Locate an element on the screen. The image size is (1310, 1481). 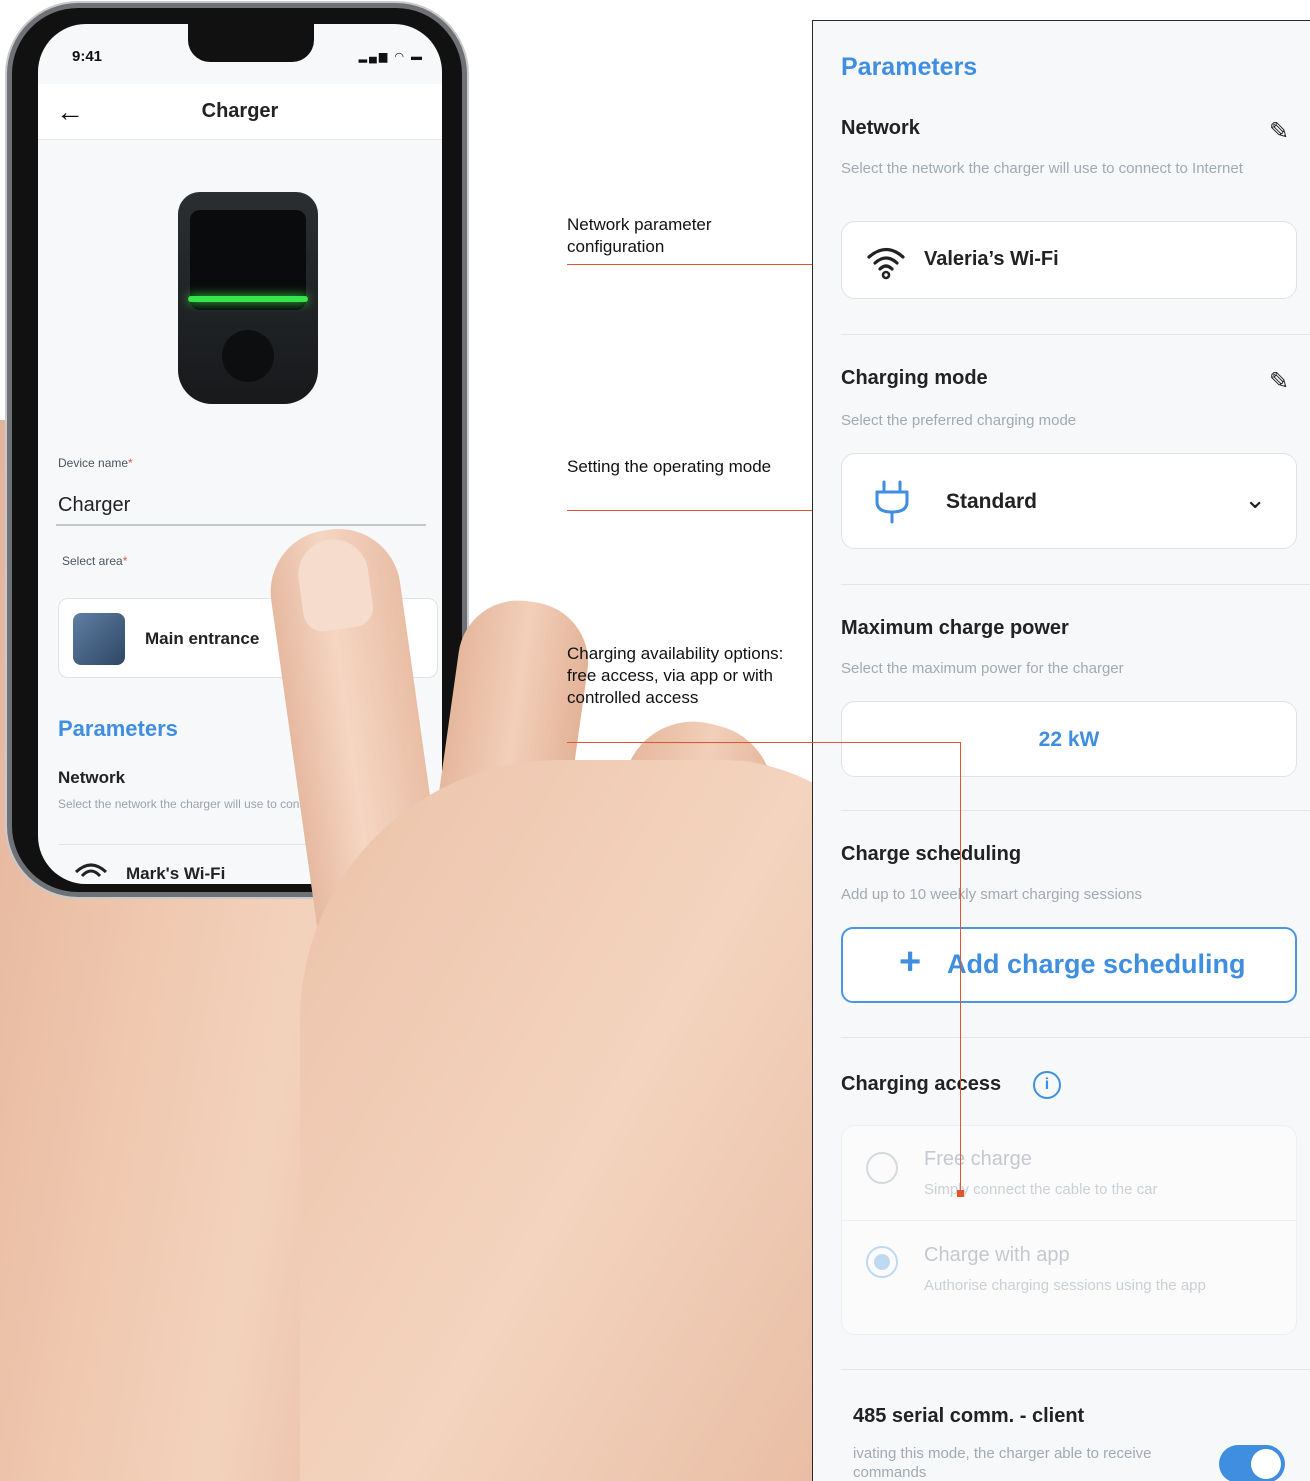
serial-title: 485 serial comm. - client is located at coordinates (969, 1416).